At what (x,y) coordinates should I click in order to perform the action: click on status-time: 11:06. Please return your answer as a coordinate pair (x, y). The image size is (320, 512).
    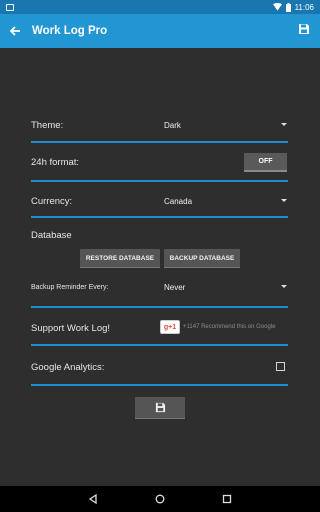
    Looking at the image, I should click on (304, 7).